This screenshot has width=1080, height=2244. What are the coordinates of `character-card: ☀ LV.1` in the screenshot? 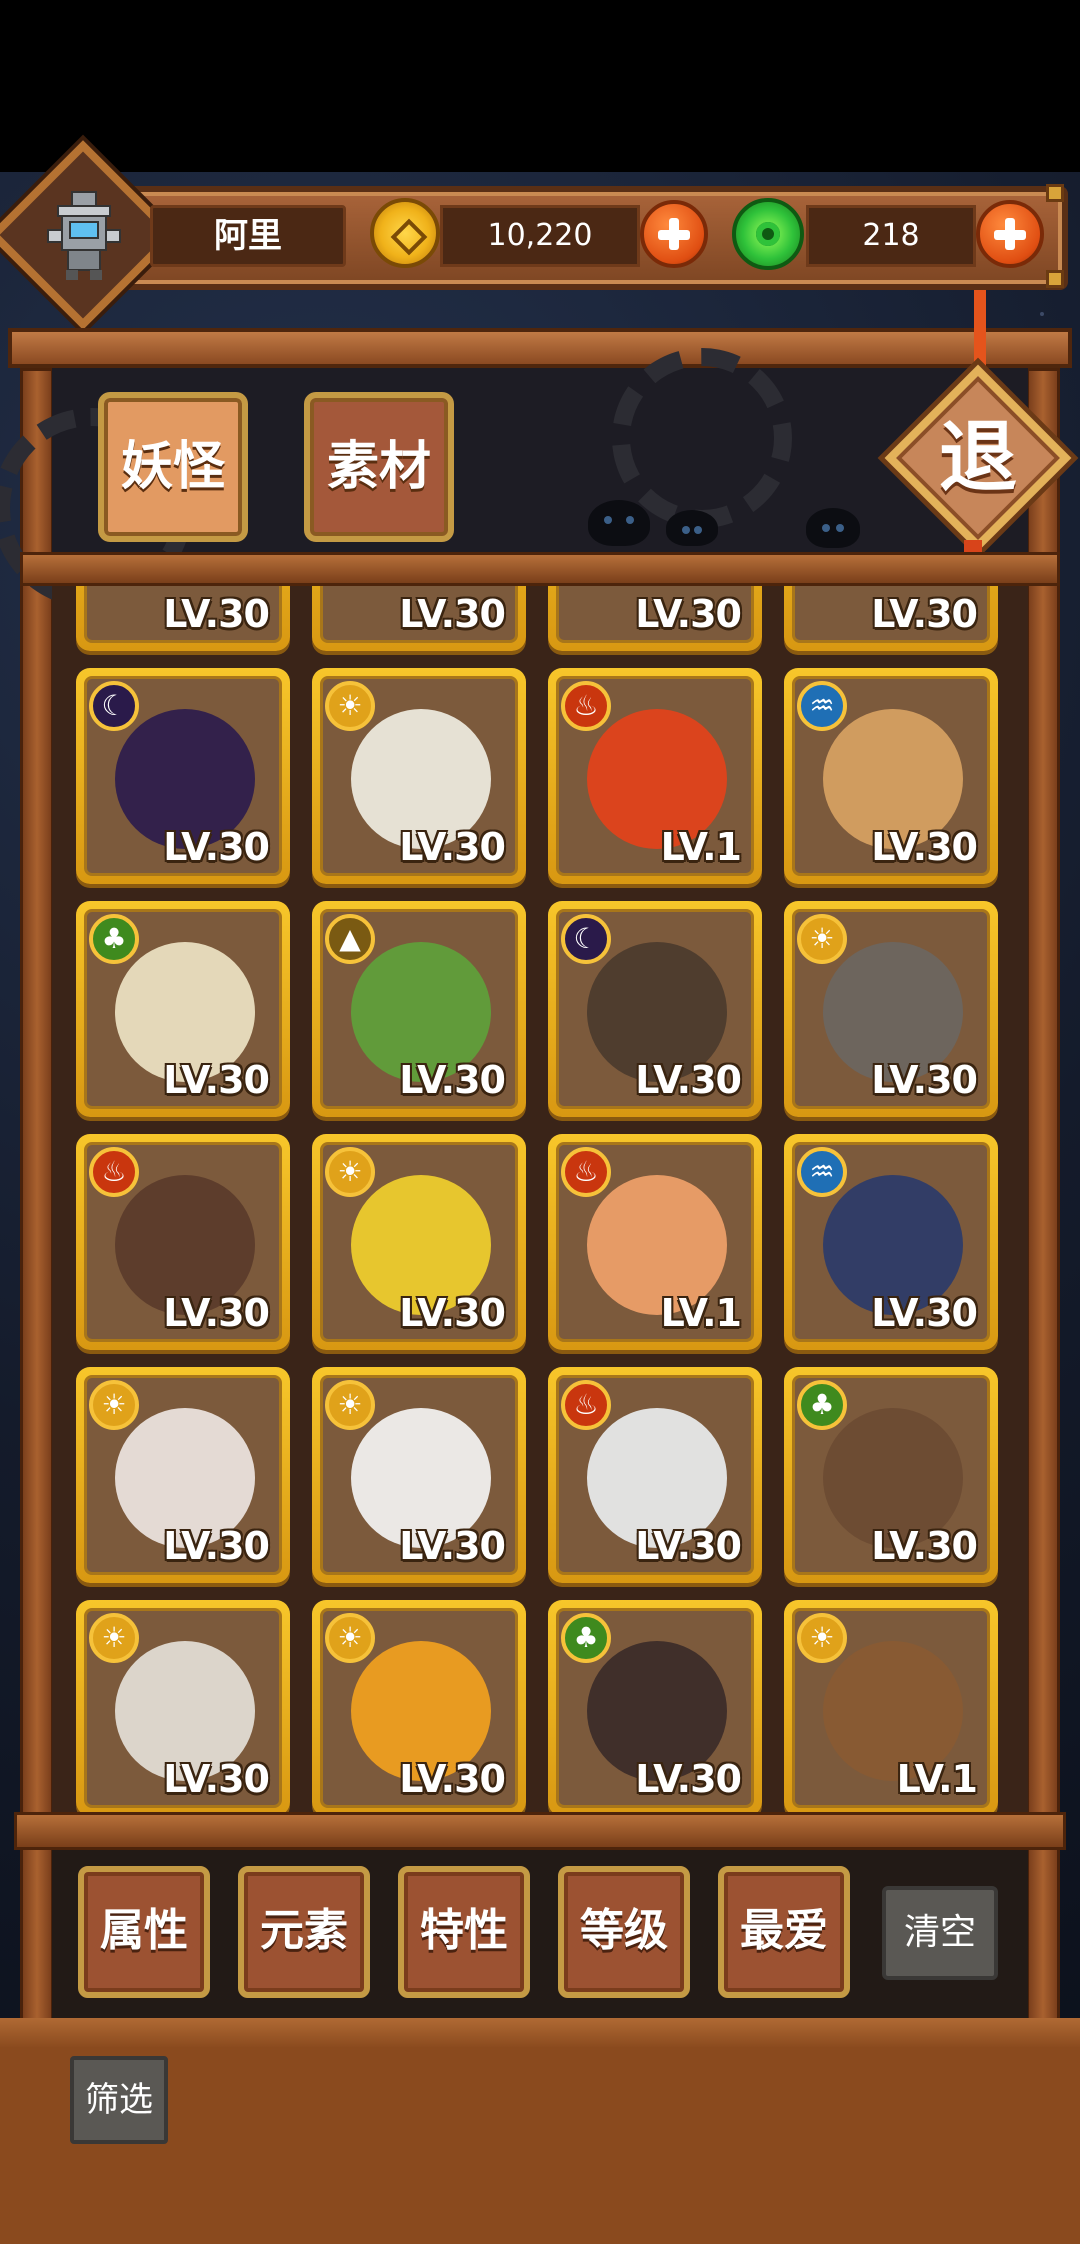 It's located at (891, 1706).